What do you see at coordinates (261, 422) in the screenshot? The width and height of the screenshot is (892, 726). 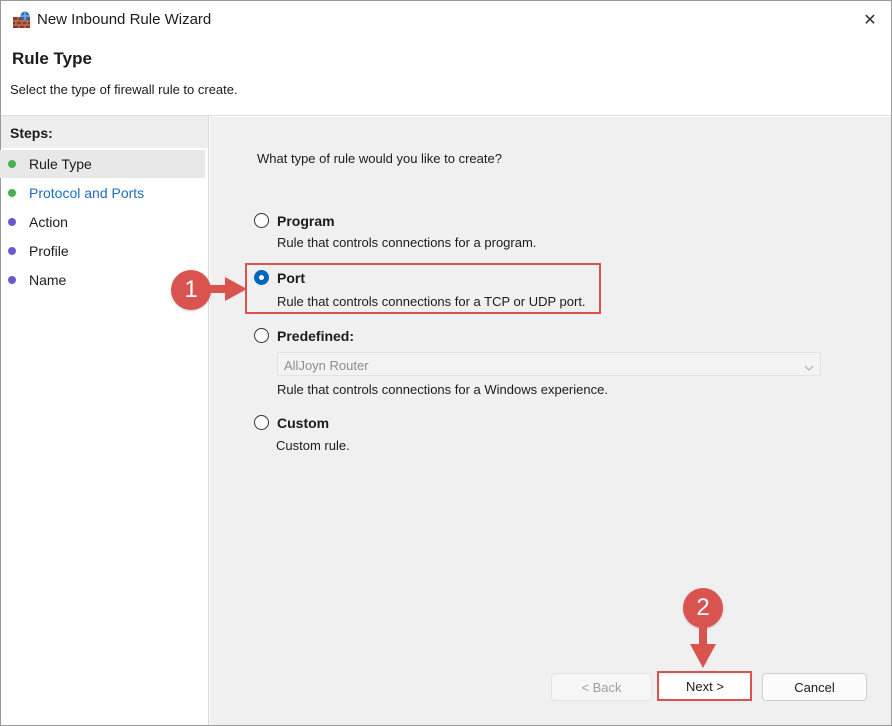 I see `custom-radio` at bounding box center [261, 422].